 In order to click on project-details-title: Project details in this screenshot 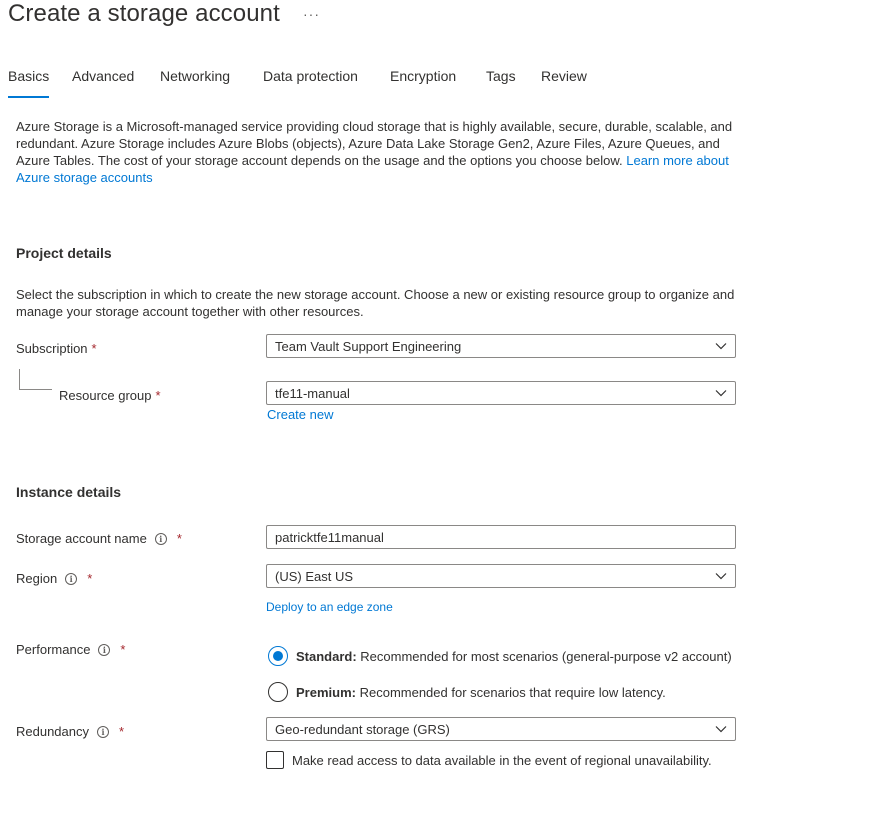, I will do `click(64, 253)`.